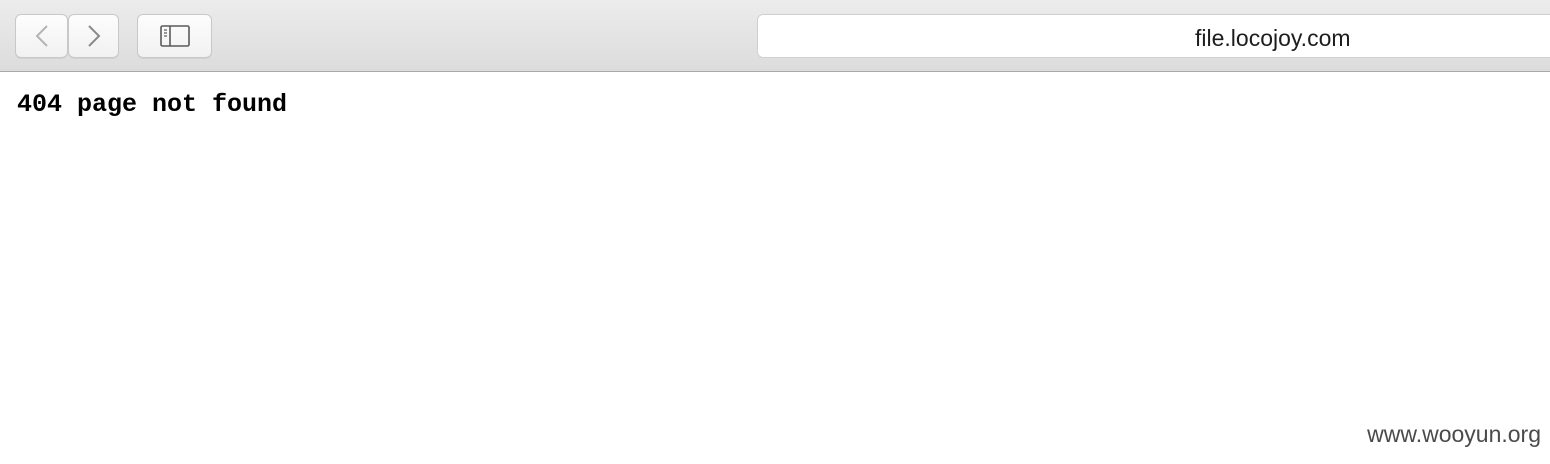 The image size is (1550, 464). I want to click on address-bar: file.locojoy.com, so click(1153, 36).